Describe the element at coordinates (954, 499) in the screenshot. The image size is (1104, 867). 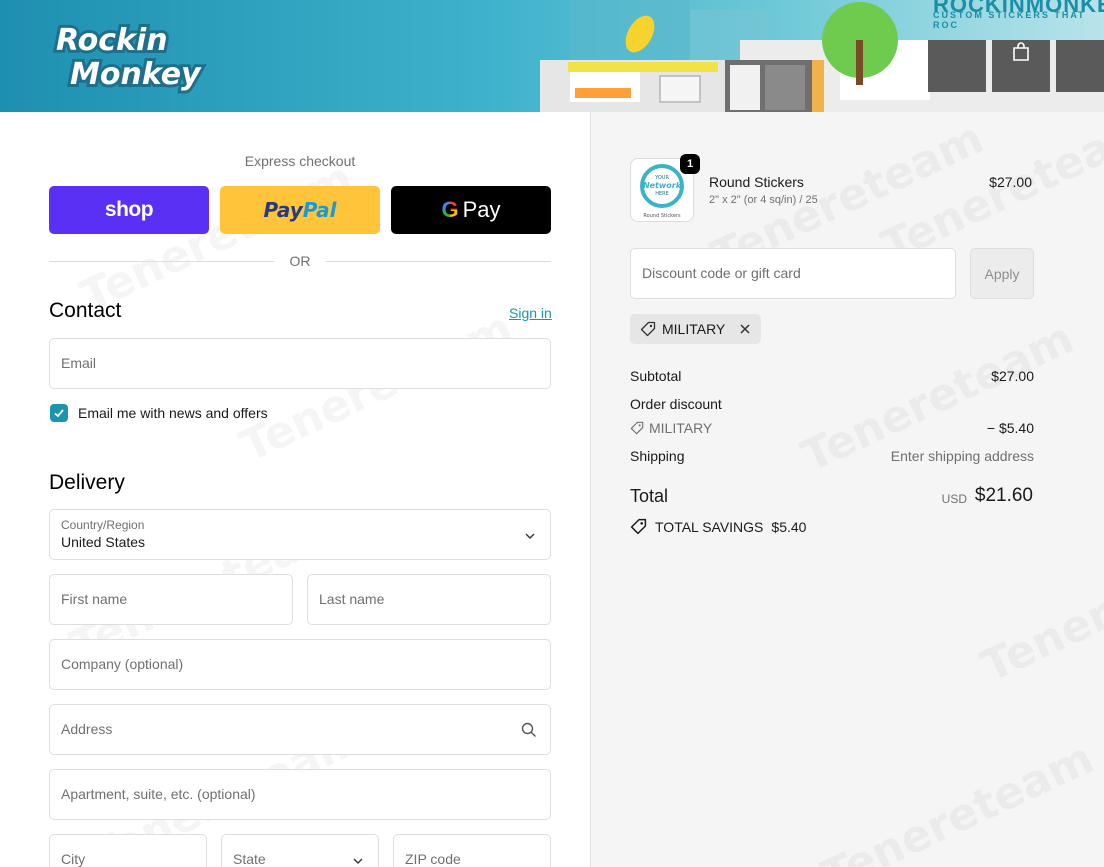
I see `total-currency: USD` at that location.